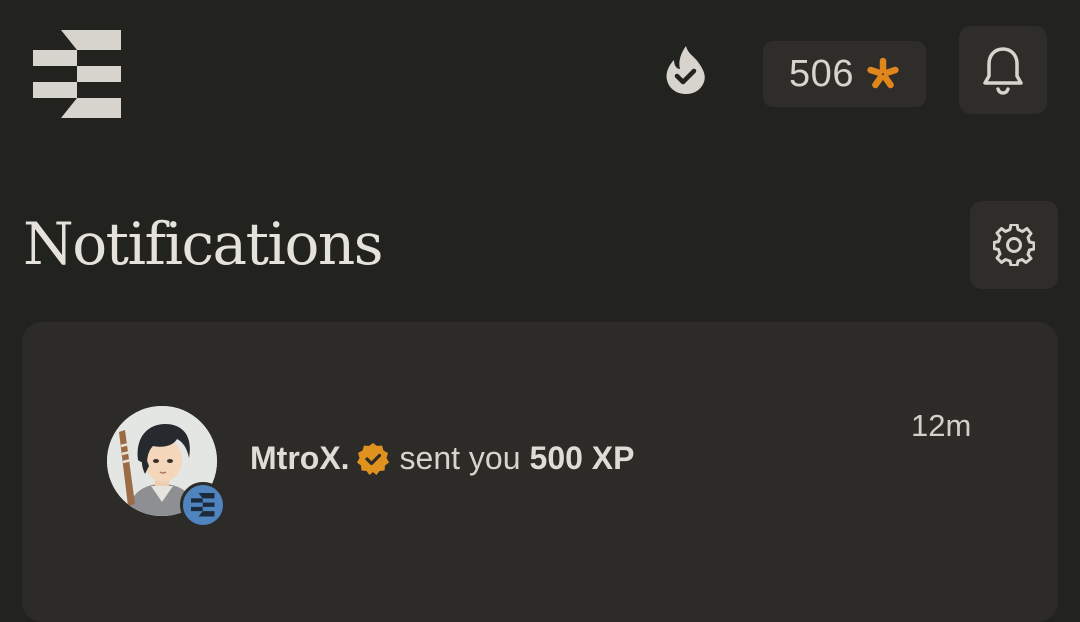 The width and height of the screenshot is (1080, 622). I want to click on notification-text: MtroX. sent you 500 XP, so click(442, 458).